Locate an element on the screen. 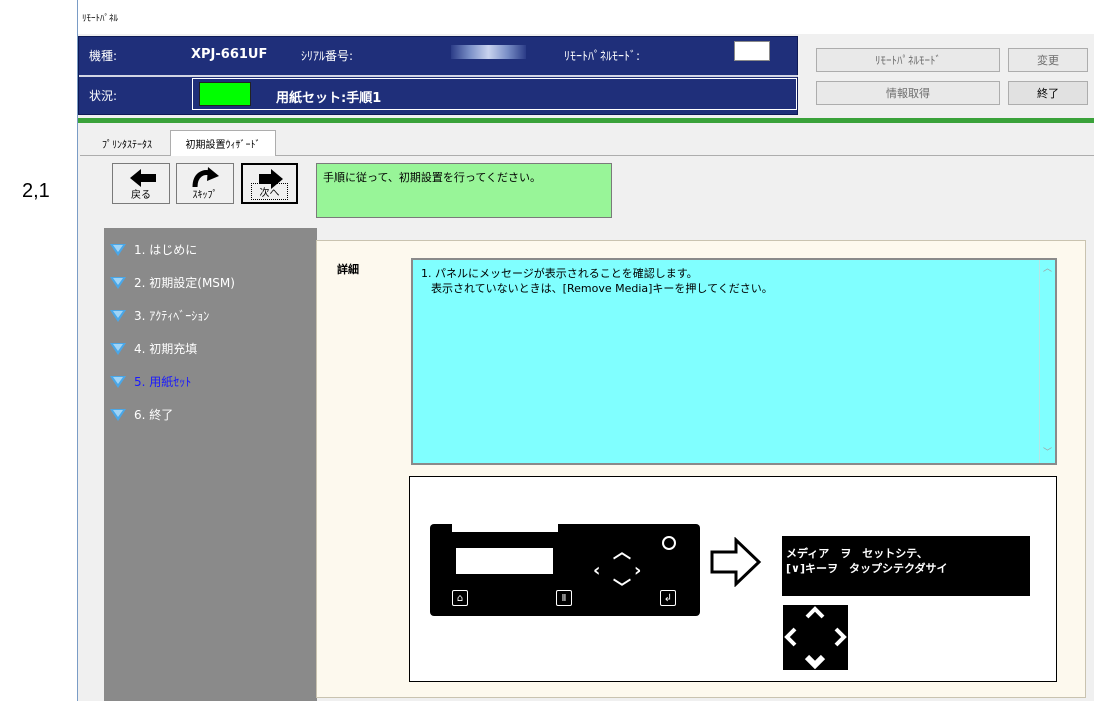 This screenshot has height=701, width=1094. serial-value-redacted is located at coordinates (488, 52).